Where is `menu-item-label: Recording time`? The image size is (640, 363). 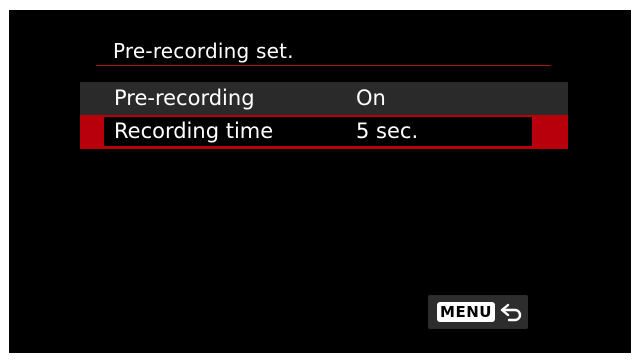 menu-item-label: Recording time is located at coordinates (194, 131).